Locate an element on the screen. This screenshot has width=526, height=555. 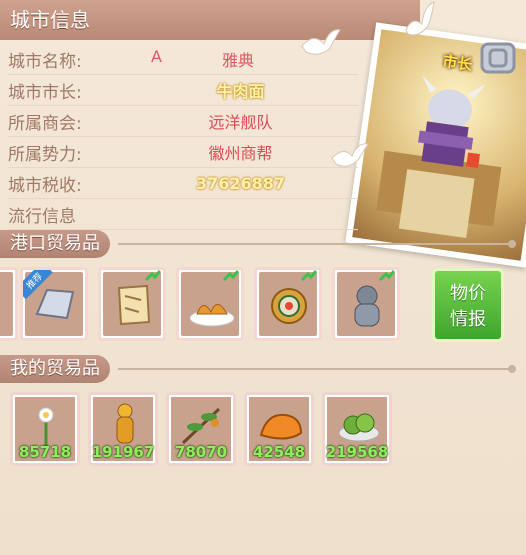
my-good-count: 219568 is located at coordinates (357, 452).